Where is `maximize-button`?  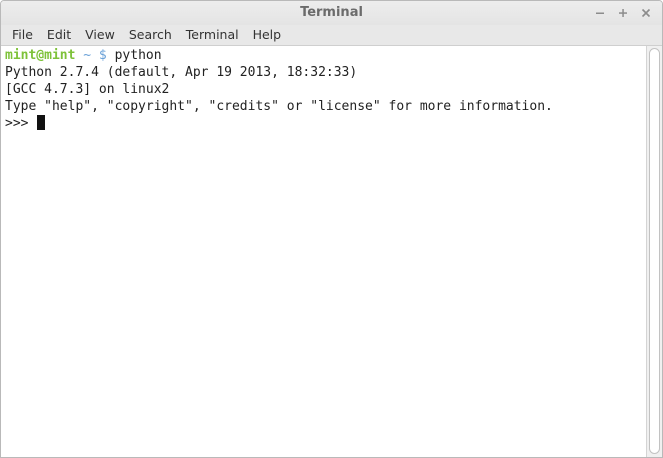 maximize-button is located at coordinates (623, 13).